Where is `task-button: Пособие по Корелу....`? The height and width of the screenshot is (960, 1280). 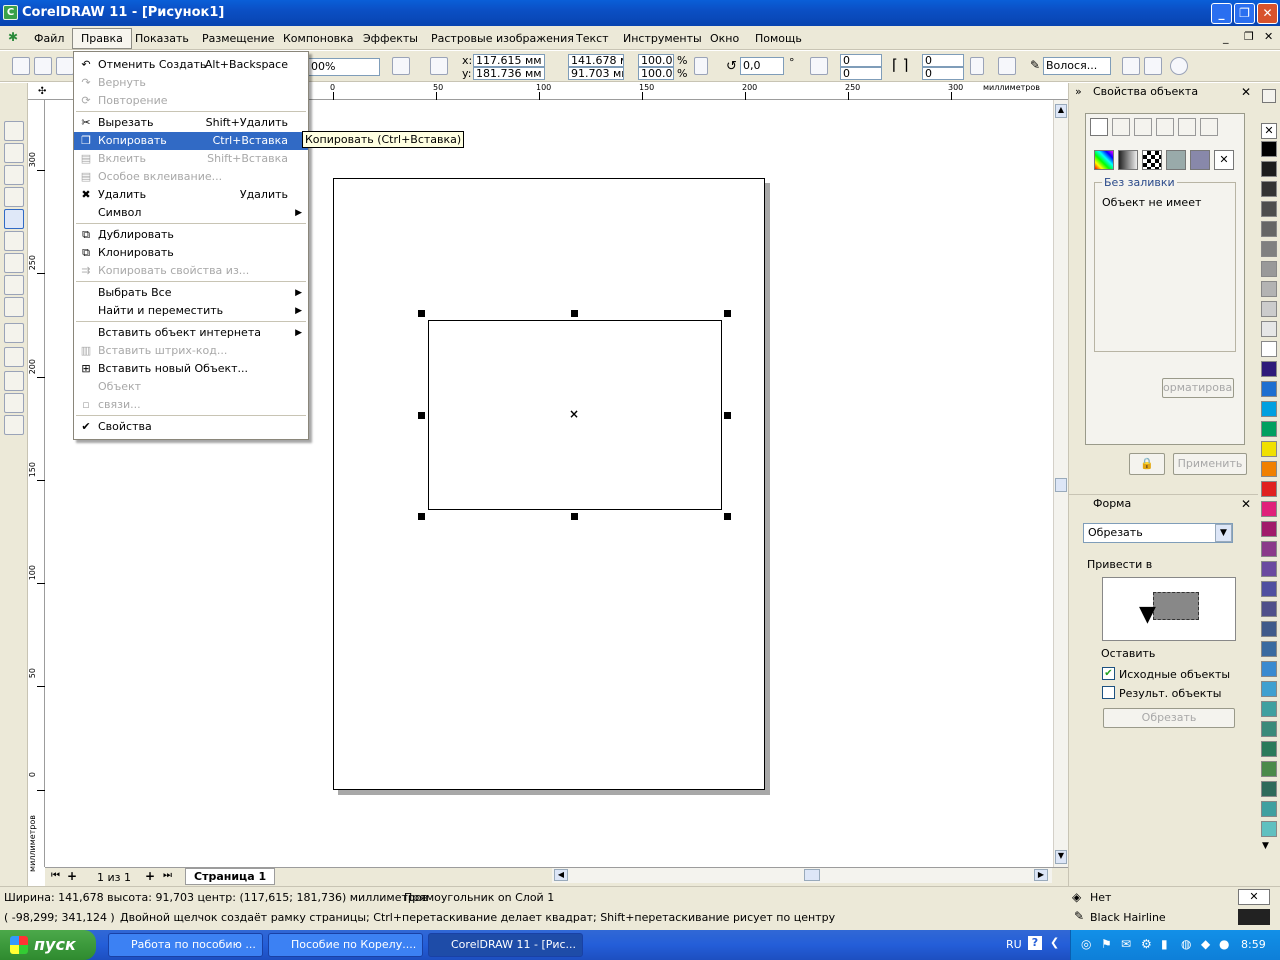 task-button: Пособие по Корелу.... is located at coordinates (345, 945).